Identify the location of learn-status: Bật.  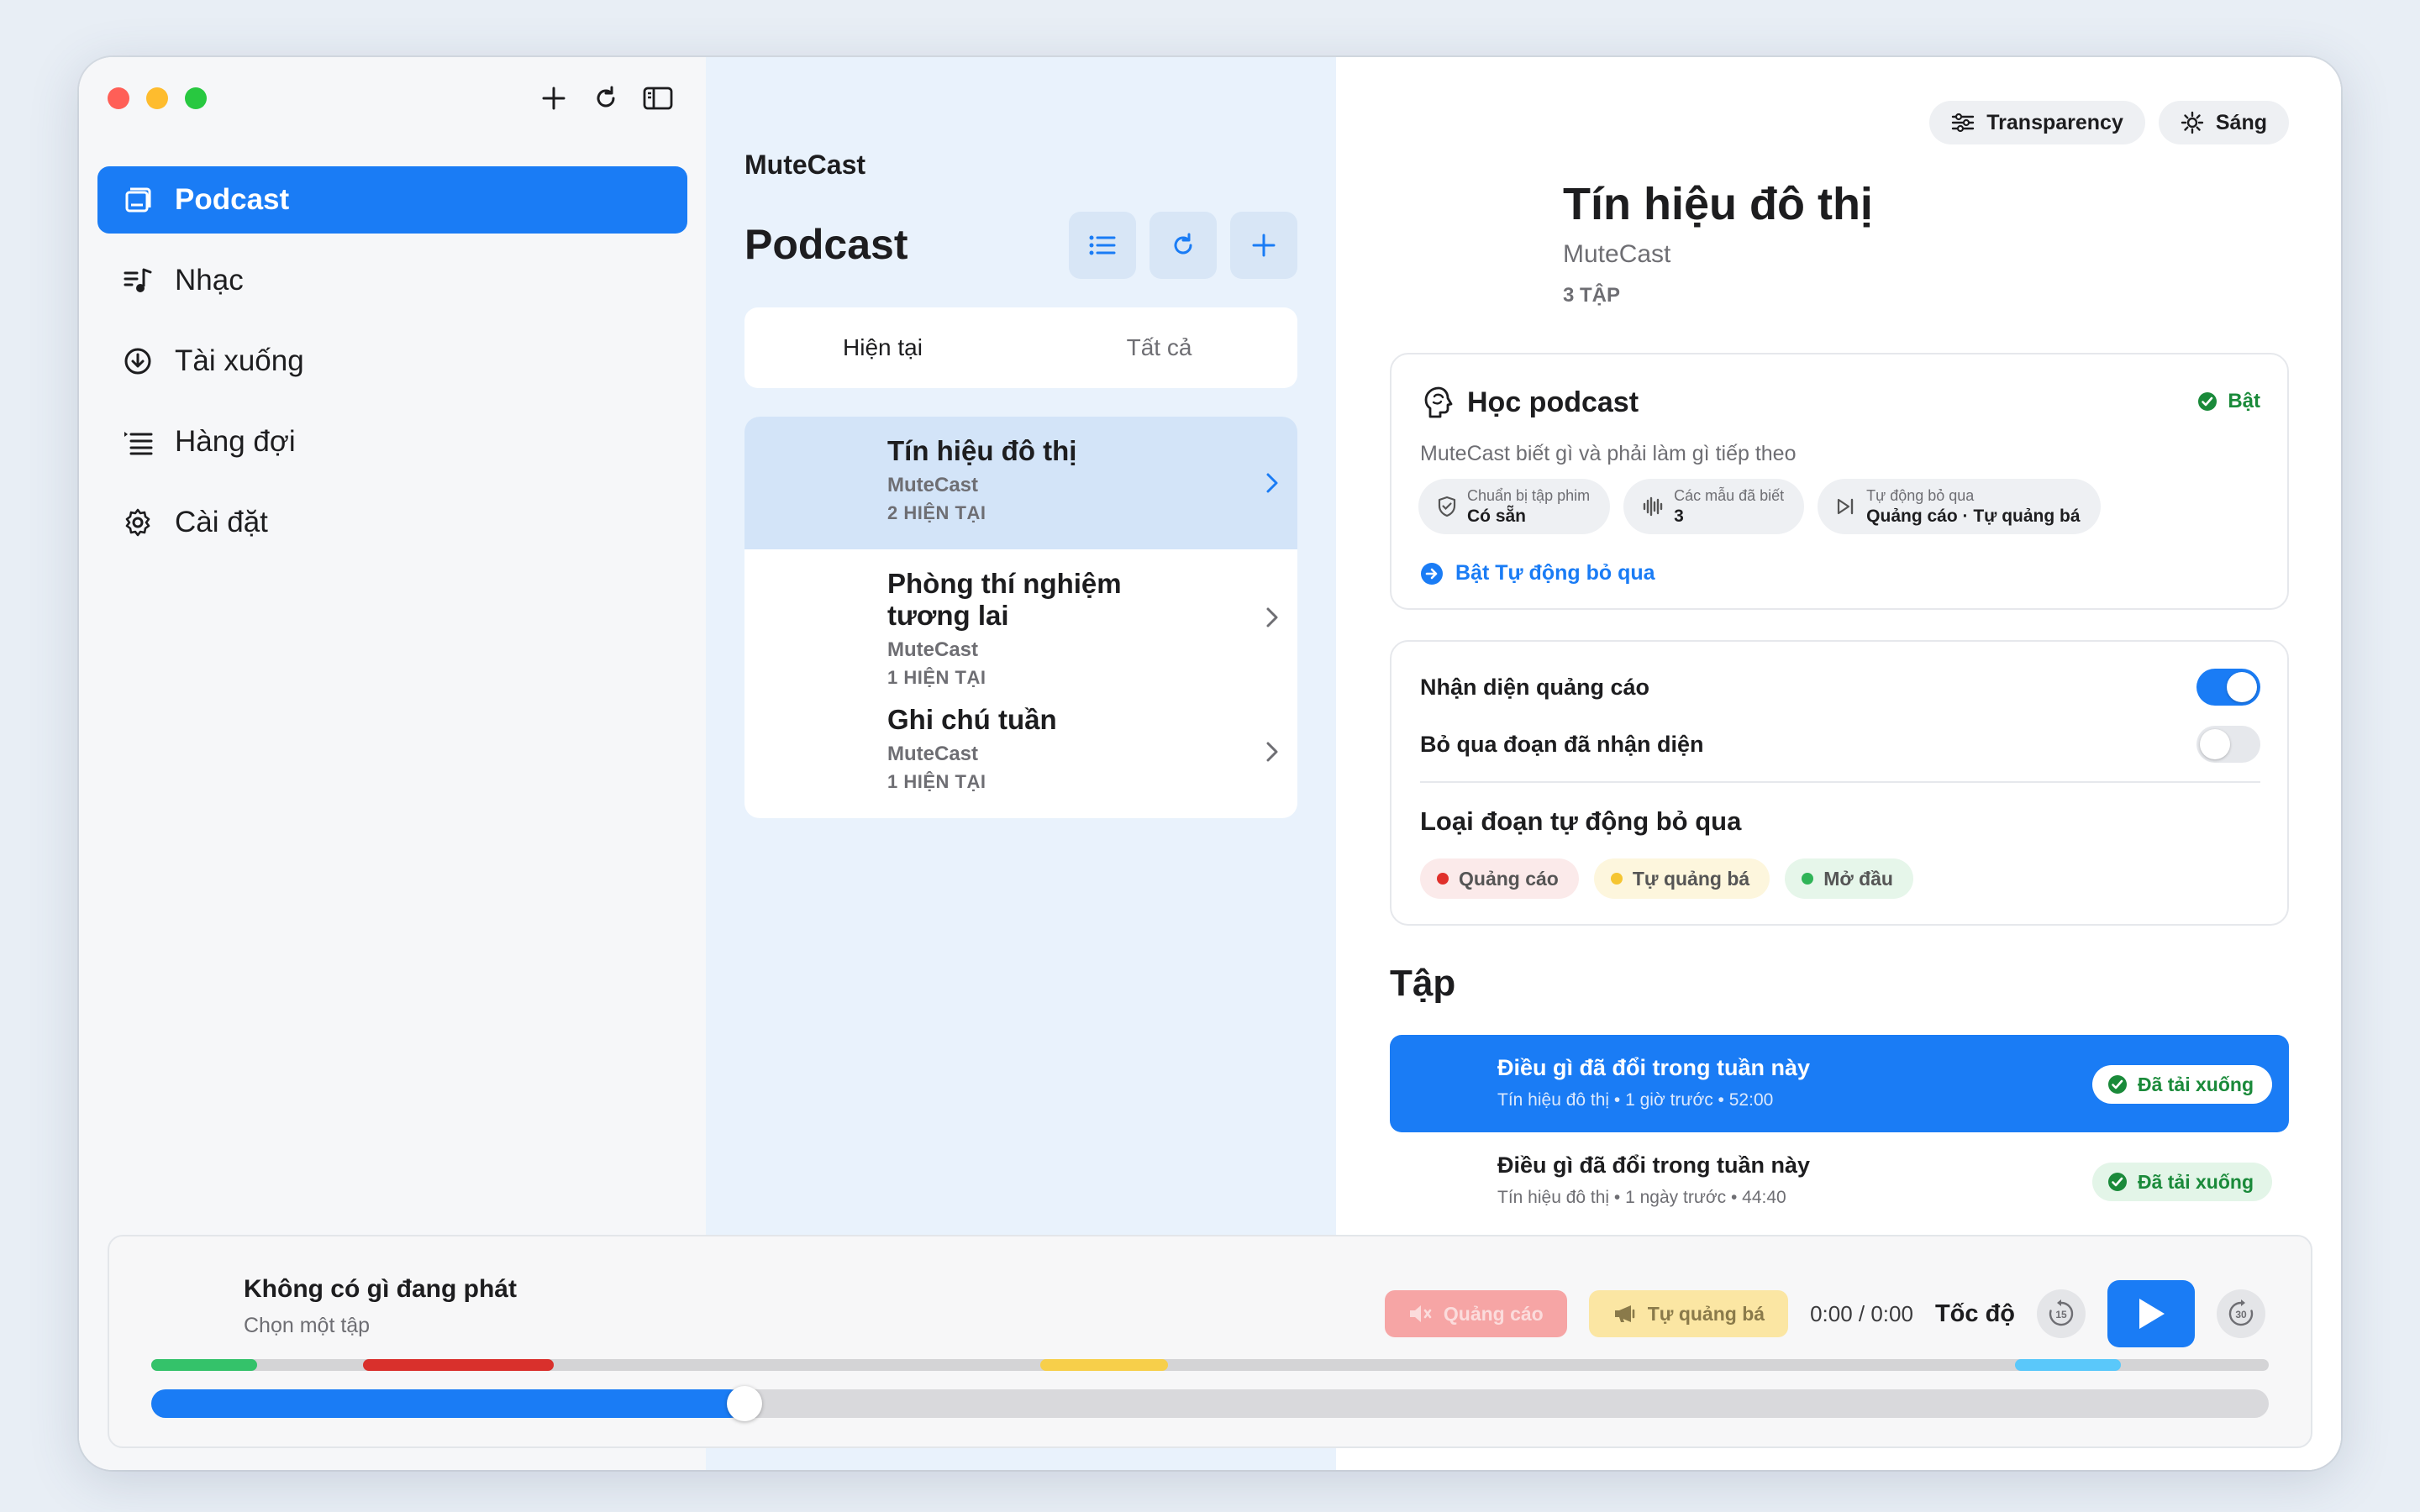
(2228, 401).